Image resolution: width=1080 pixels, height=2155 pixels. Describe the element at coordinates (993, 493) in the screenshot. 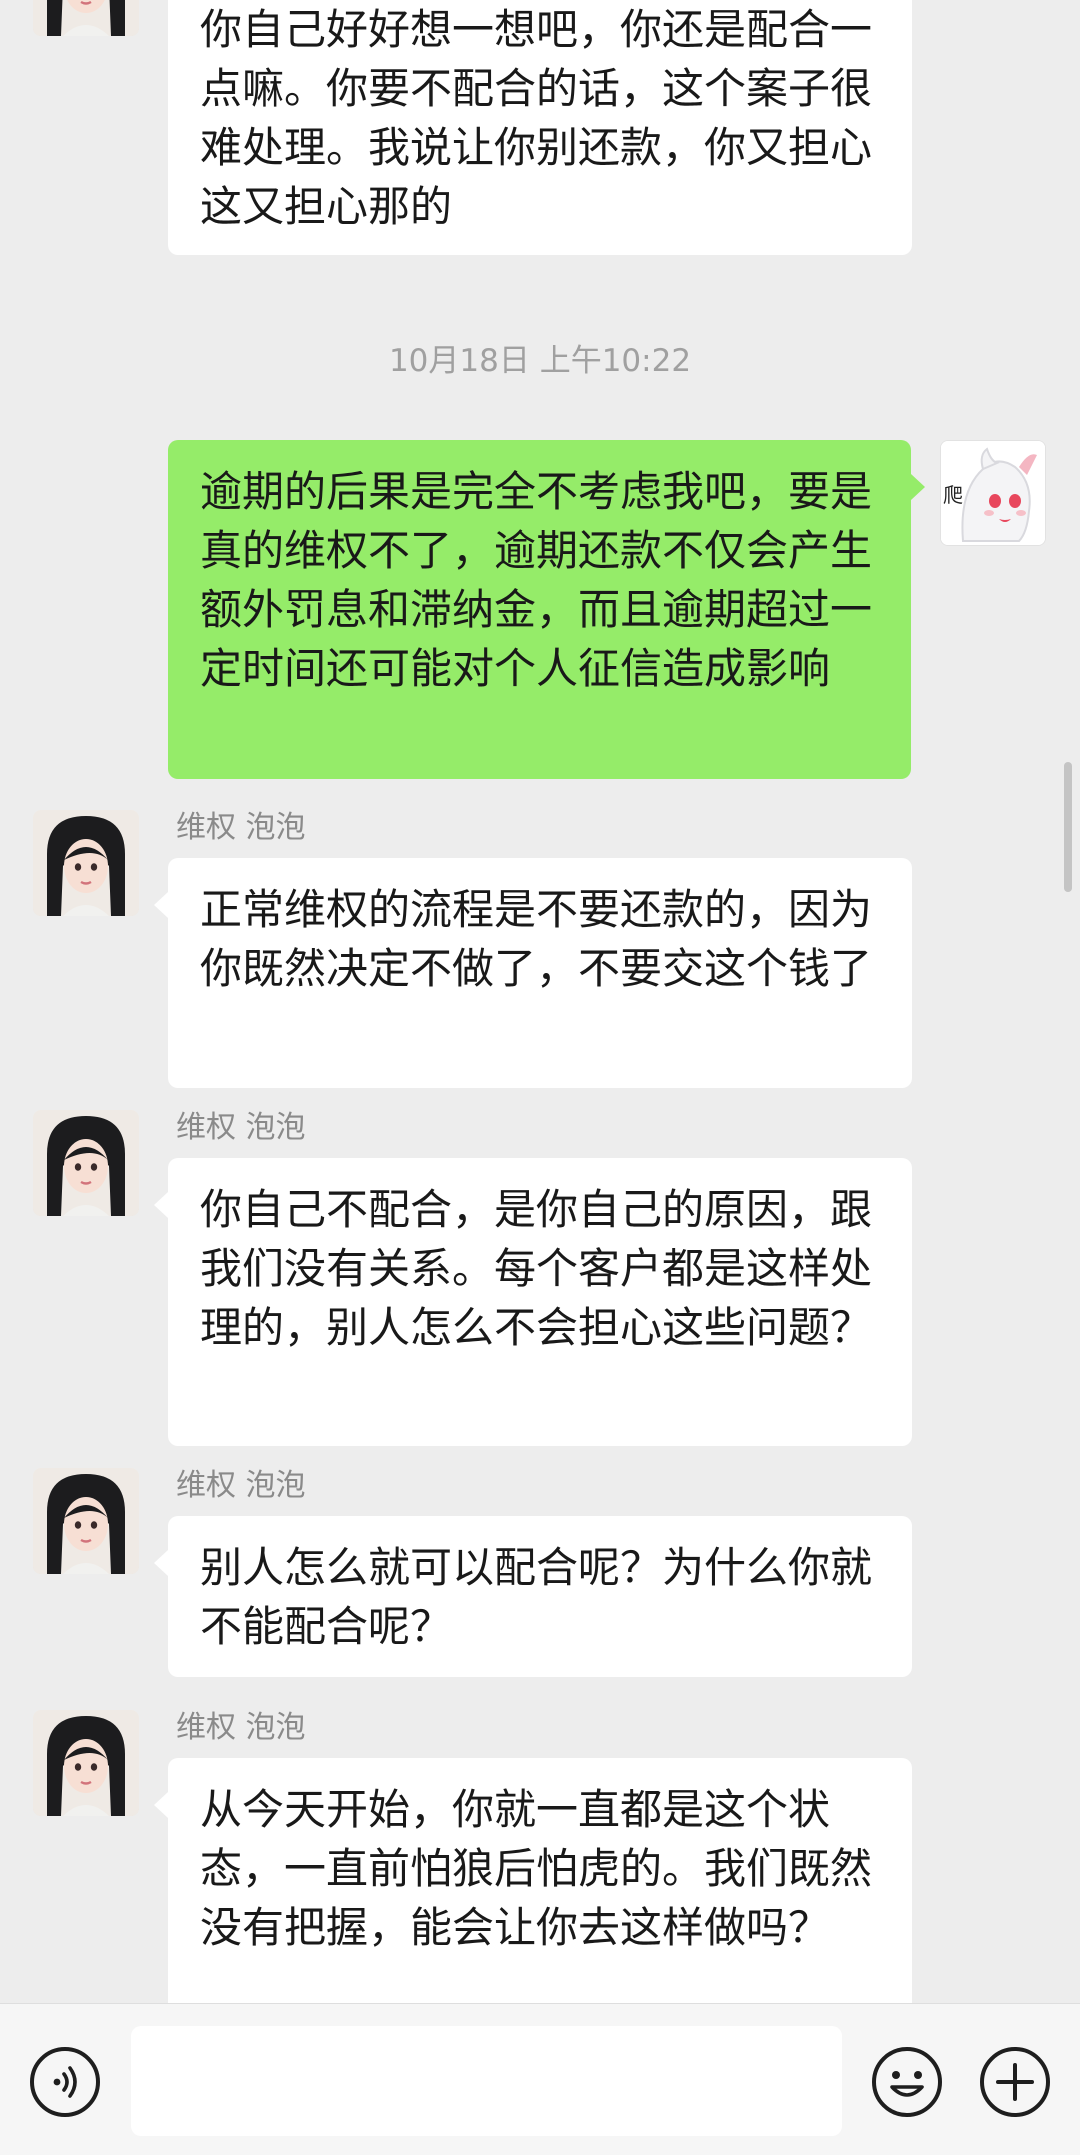

I see `avatar-self: 爬` at that location.